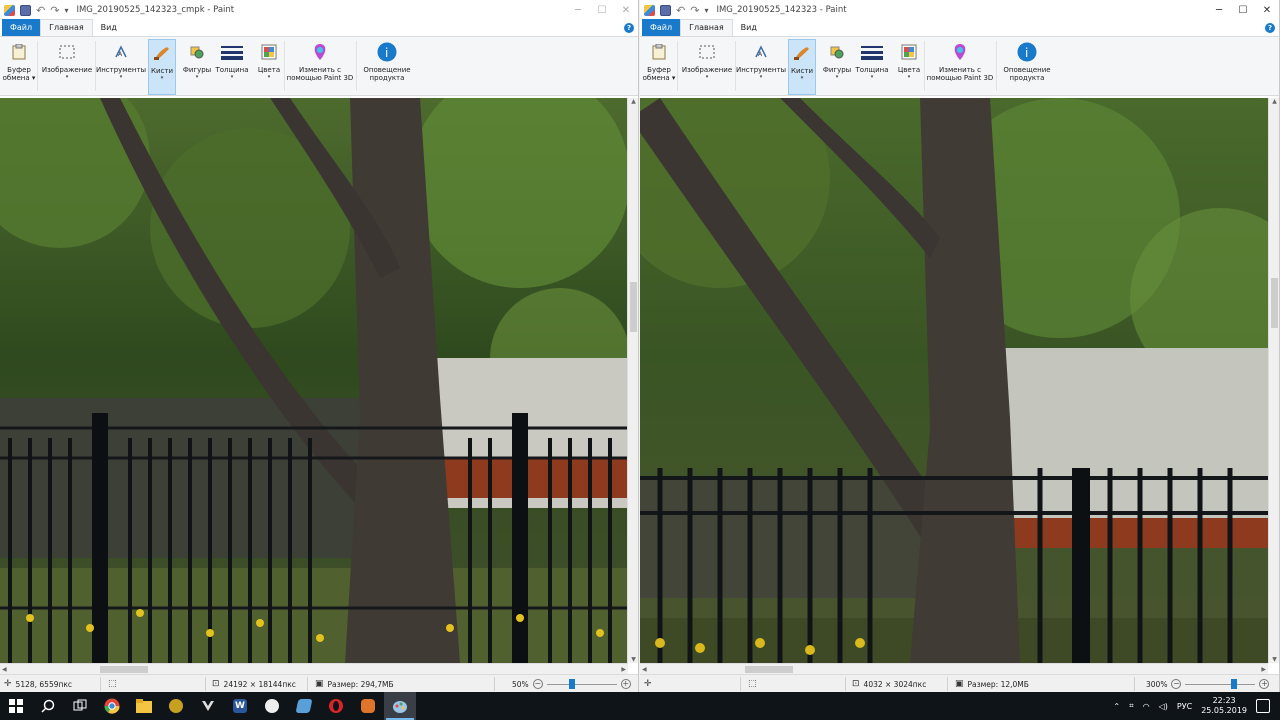  Describe the element at coordinates (1163, 706) in the screenshot. I see `volume-icon: ◁)` at that location.